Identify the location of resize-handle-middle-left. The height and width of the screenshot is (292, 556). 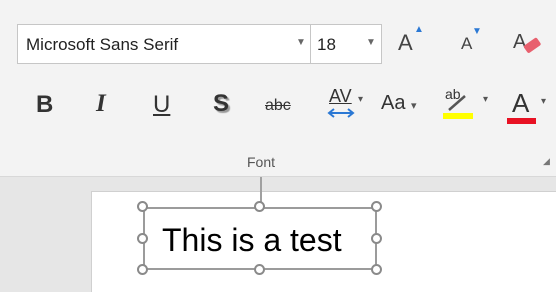
(142, 238).